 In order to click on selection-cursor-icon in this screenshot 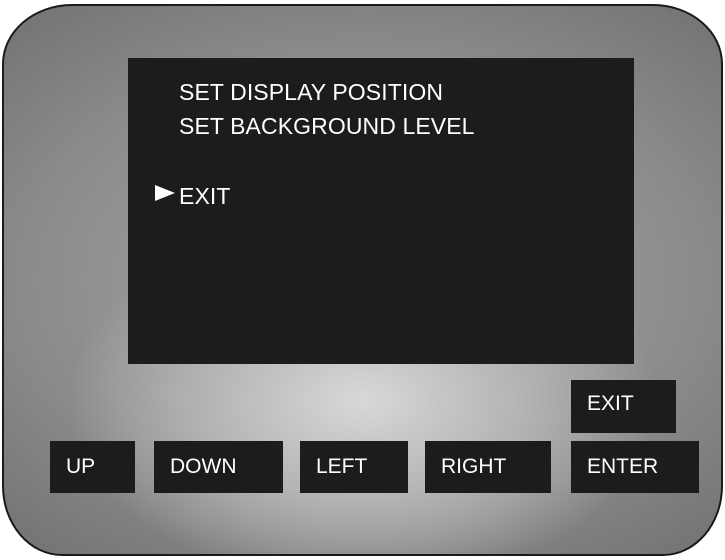, I will do `click(165, 193)`.